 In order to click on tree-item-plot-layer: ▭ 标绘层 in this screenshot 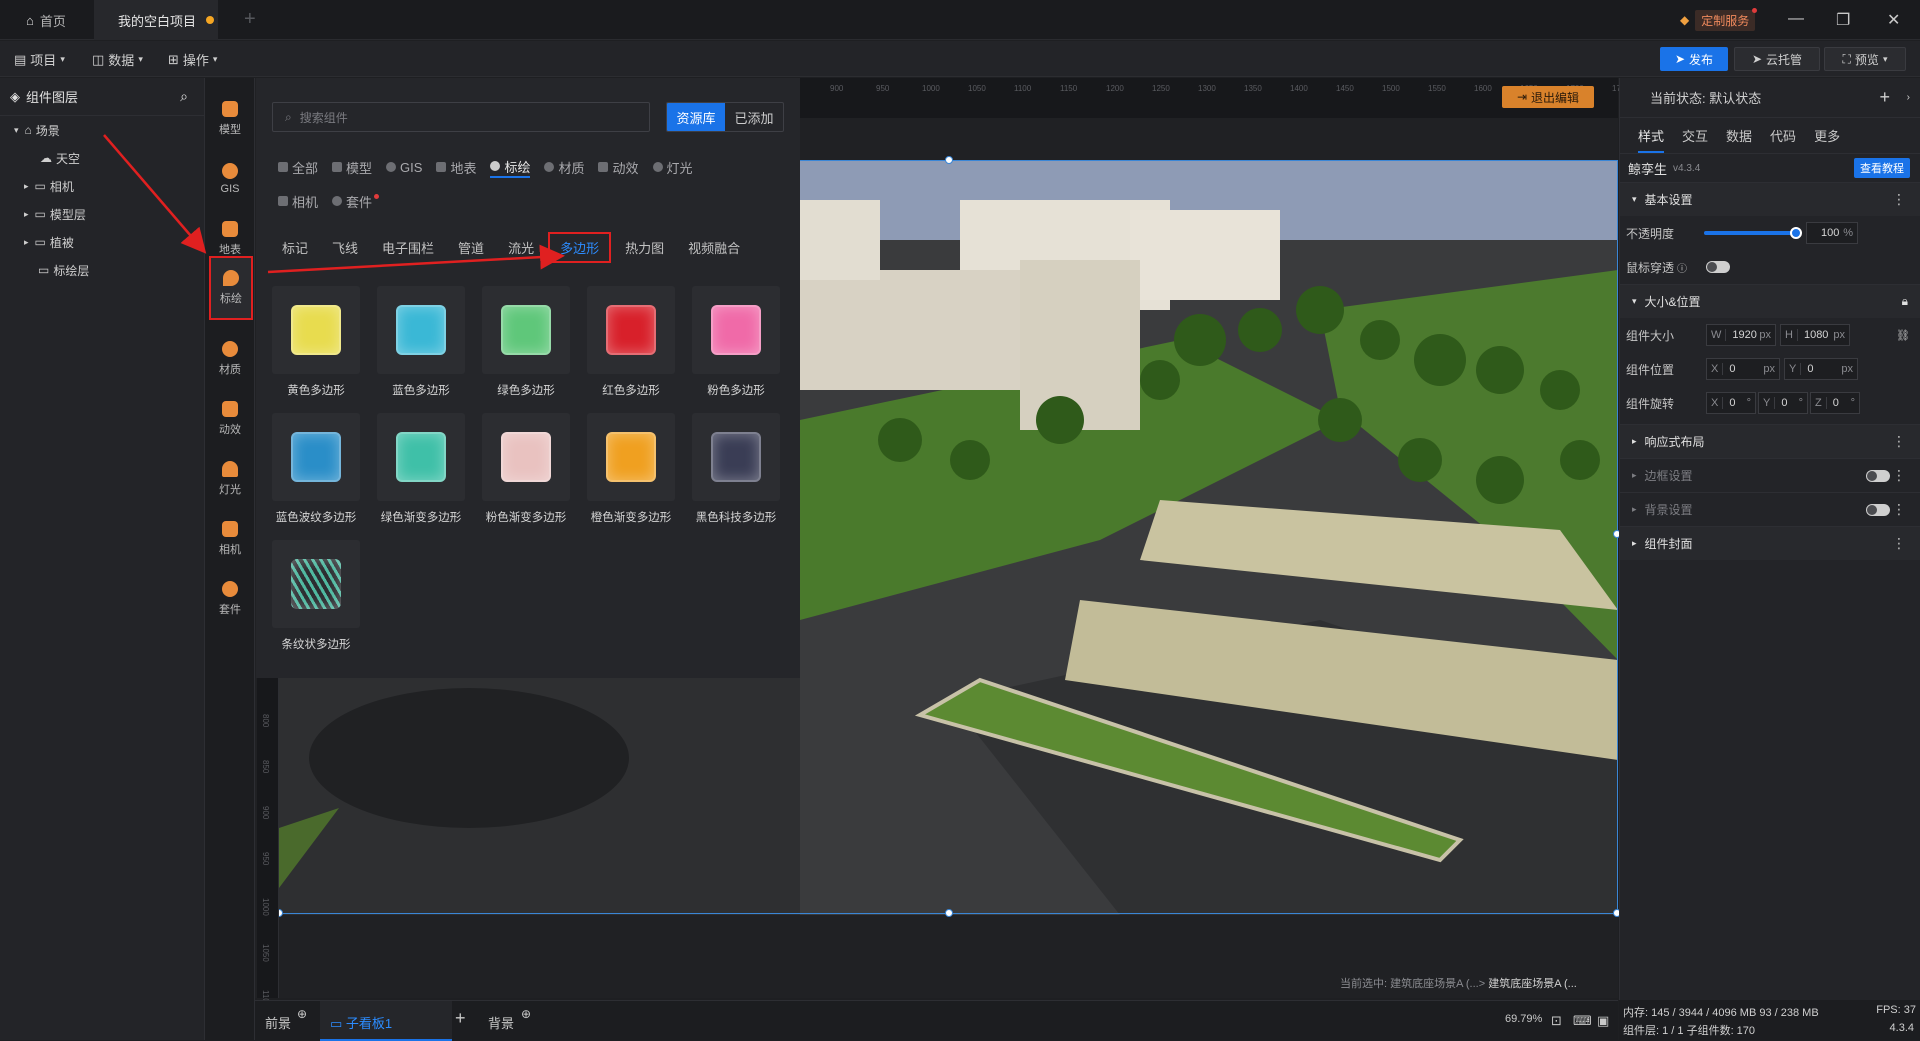, I will do `click(102, 270)`.